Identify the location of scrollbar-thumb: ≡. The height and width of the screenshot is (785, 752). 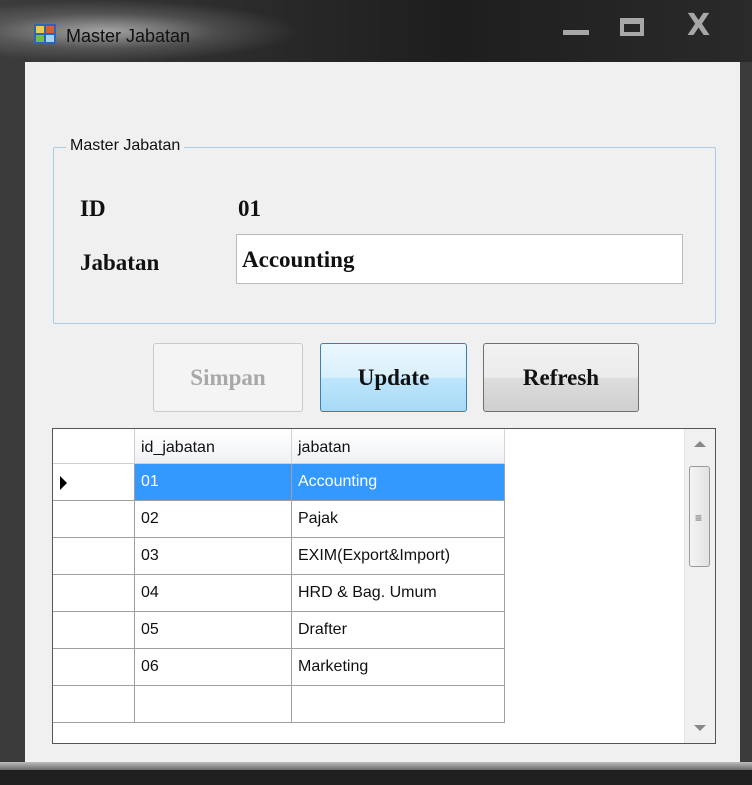
(699, 516).